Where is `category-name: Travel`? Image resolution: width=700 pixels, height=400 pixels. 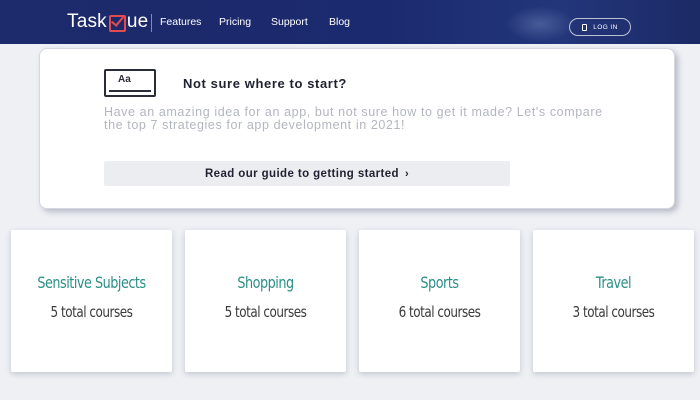
category-name: Travel is located at coordinates (613, 282).